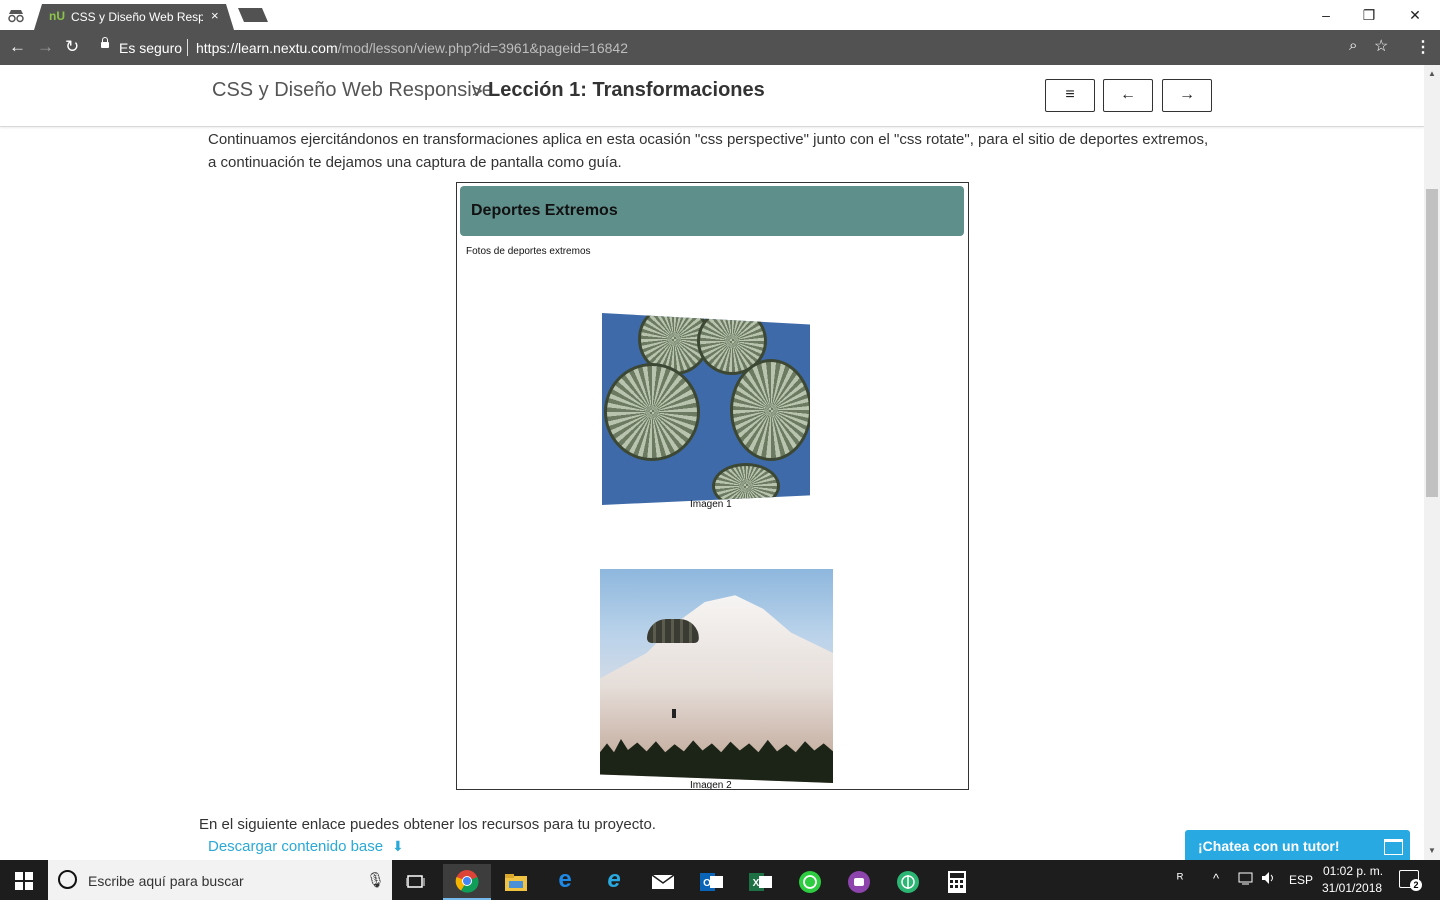  Describe the element at coordinates (1269, 846) in the screenshot. I see `chat-label: ¡Chatea con un tutor!` at that location.